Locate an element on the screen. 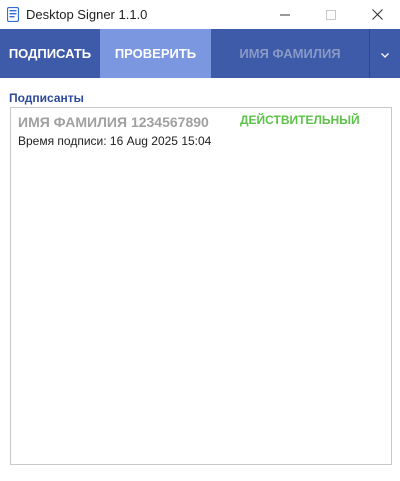 Image resolution: width=400 pixels, height=481 pixels. user-dropdown-button is located at coordinates (384, 53).